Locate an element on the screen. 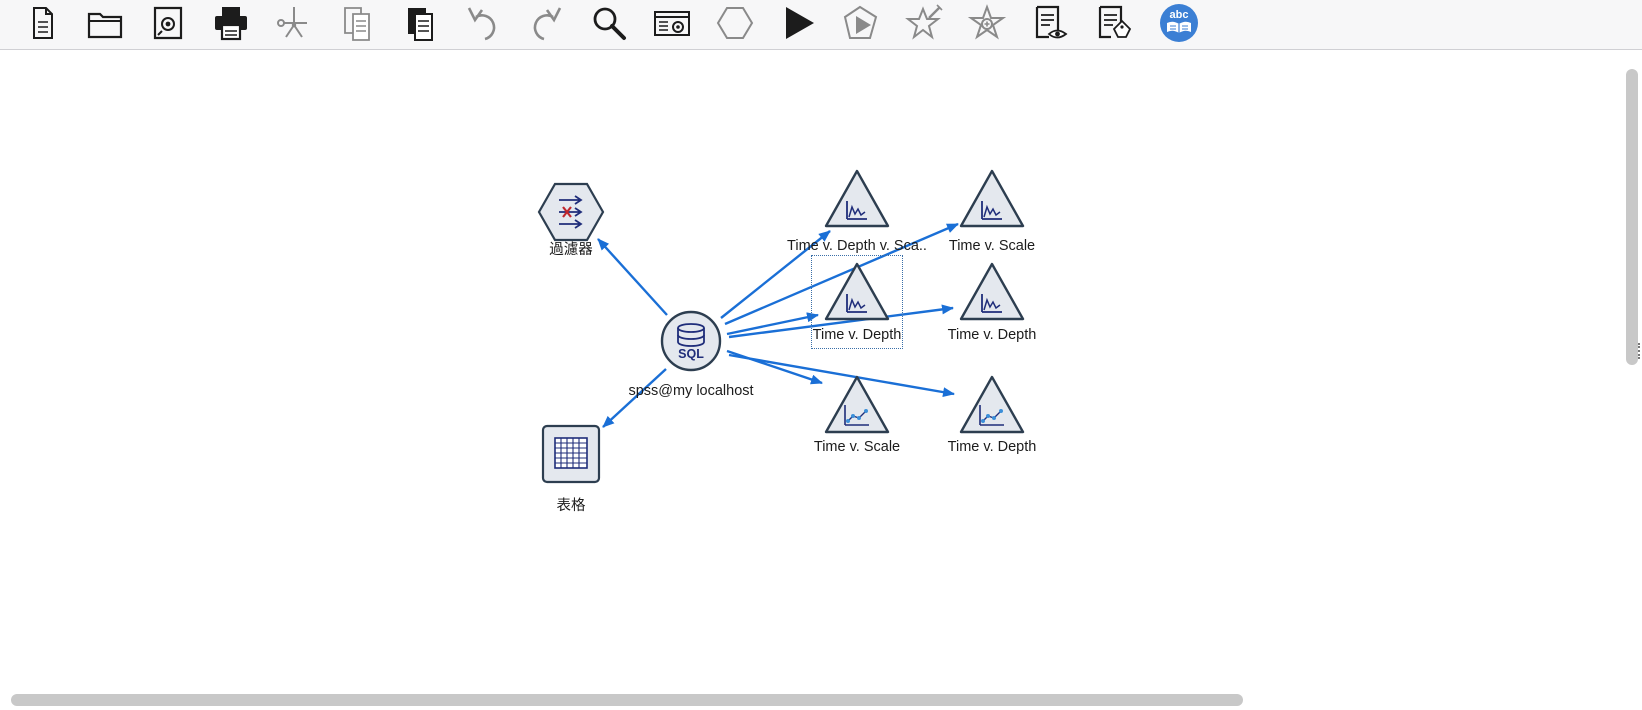 This screenshot has width=1642, height=710. preview-button is located at coordinates (1050, 23).